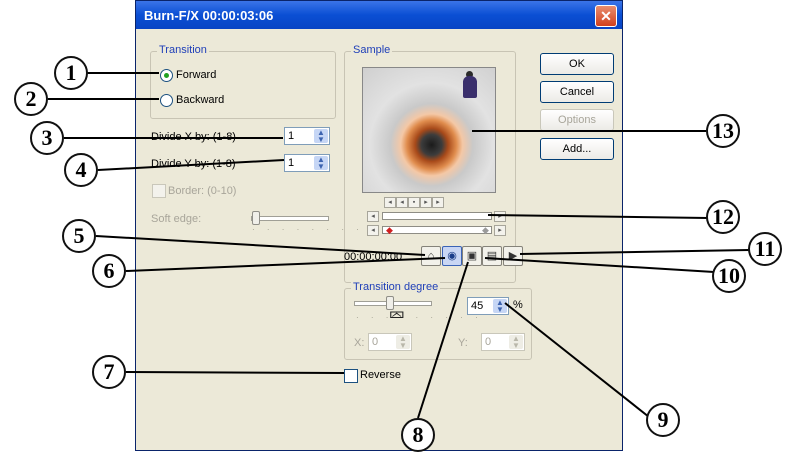 The image size is (790, 457). I want to click on callout-12: 12, so click(723, 217).